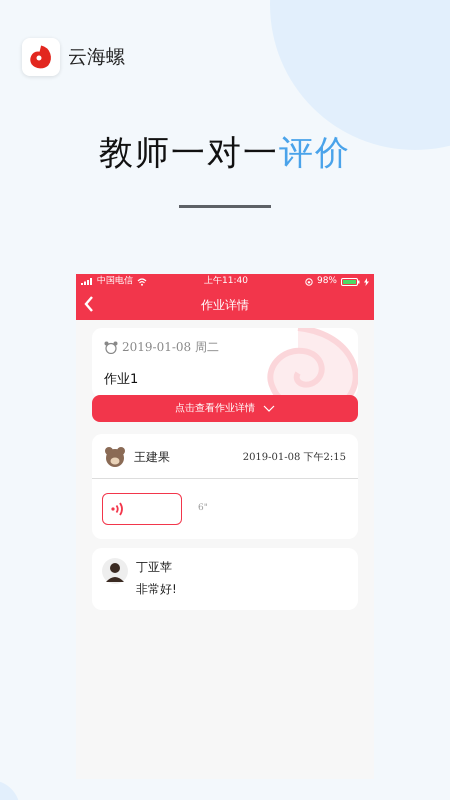 The height and width of the screenshot is (800, 450). What do you see at coordinates (308, 282) in the screenshot?
I see `rotation-lock-icon` at bounding box center [308, 282].